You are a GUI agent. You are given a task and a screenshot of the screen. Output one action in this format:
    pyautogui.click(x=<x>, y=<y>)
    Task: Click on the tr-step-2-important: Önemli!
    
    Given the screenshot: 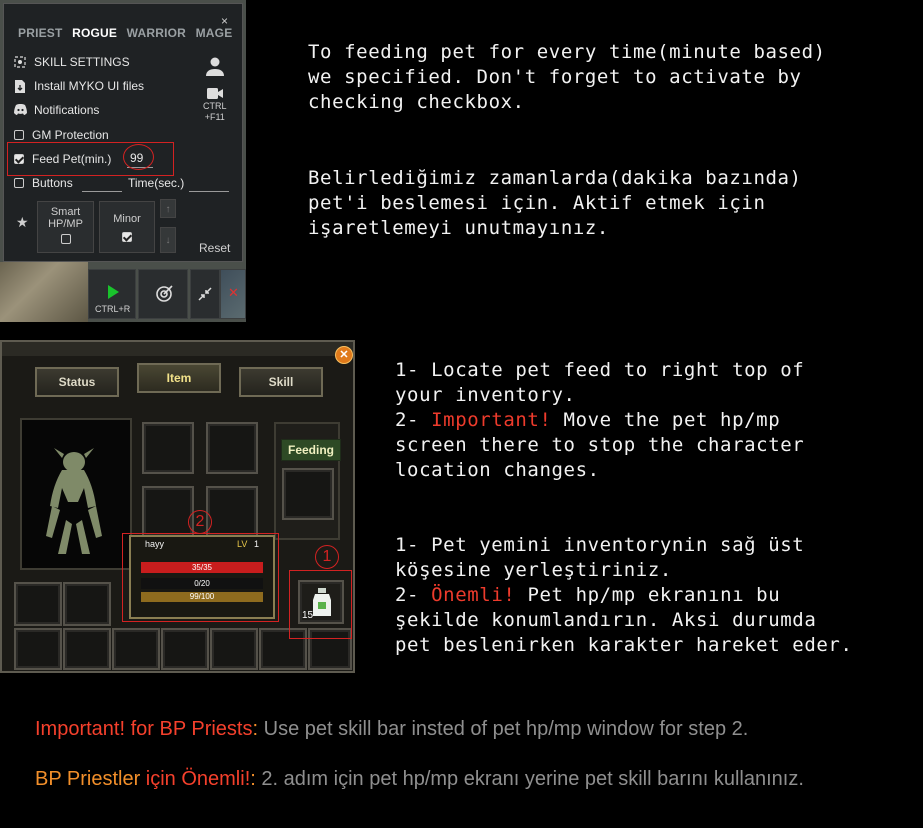 What is the action you would take?
    pyautogui.click(x=473, y=595)
    